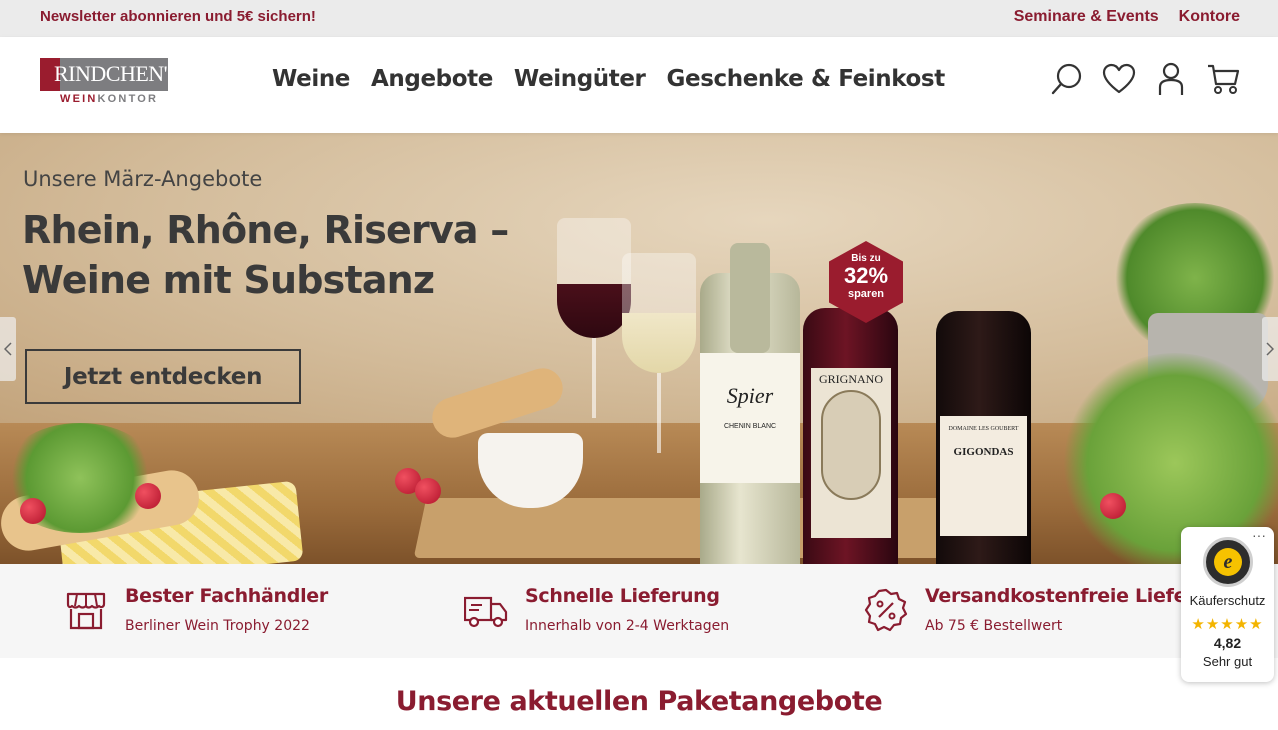  I want to click on bottle-label: GRIGNANO, so click(851, 453).